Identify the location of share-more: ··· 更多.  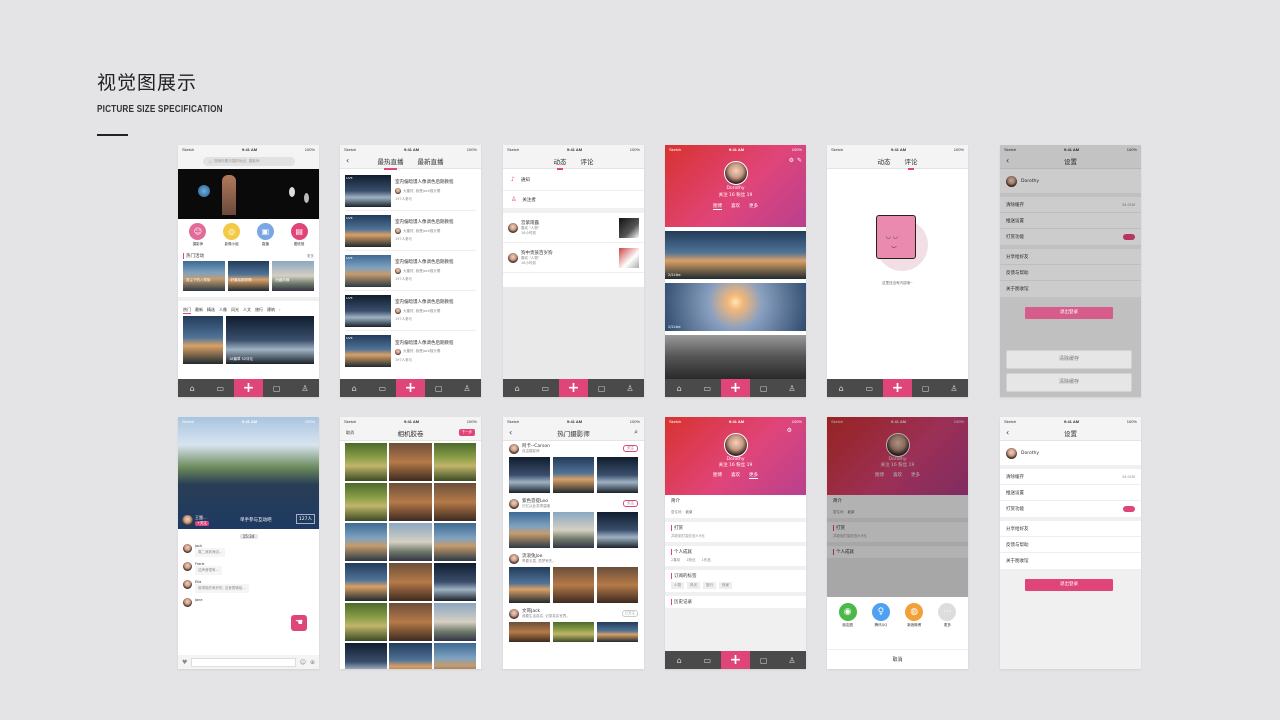
(947, 615).